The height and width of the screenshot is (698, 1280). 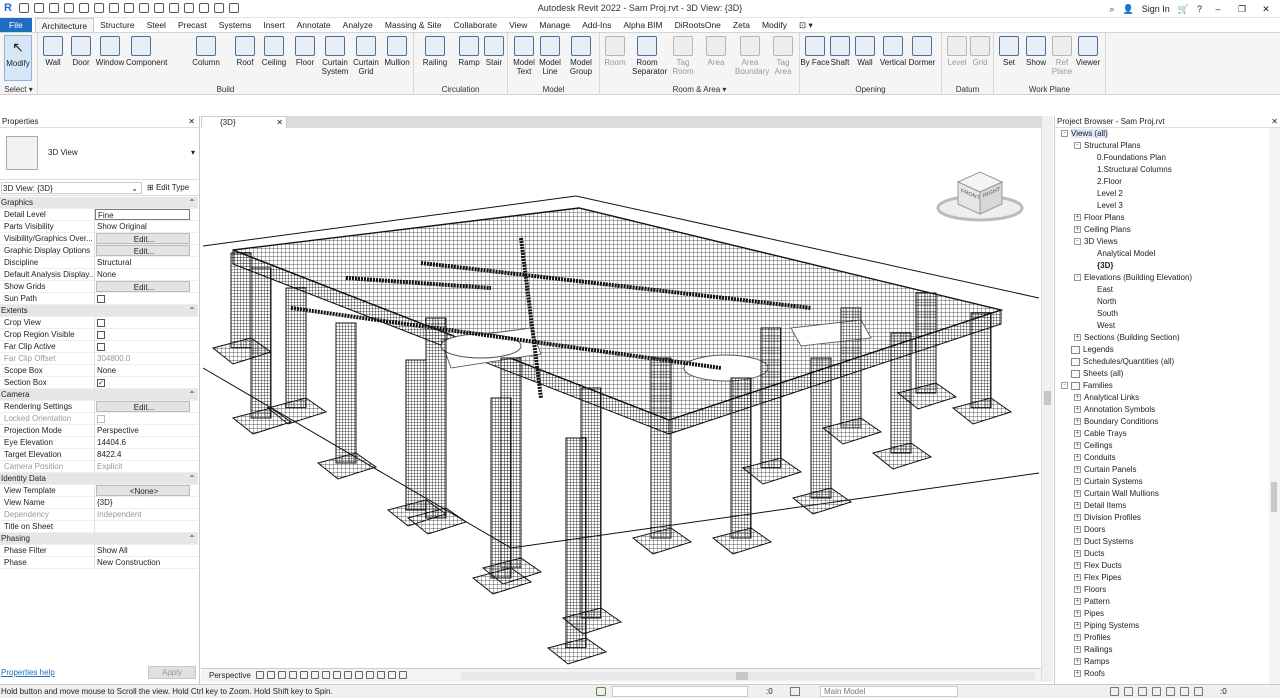 What do you see at coordinates (889, 691) in the screenshot?
I see `design-option-dropdown: Main Model` at bounding box center [889, 691].